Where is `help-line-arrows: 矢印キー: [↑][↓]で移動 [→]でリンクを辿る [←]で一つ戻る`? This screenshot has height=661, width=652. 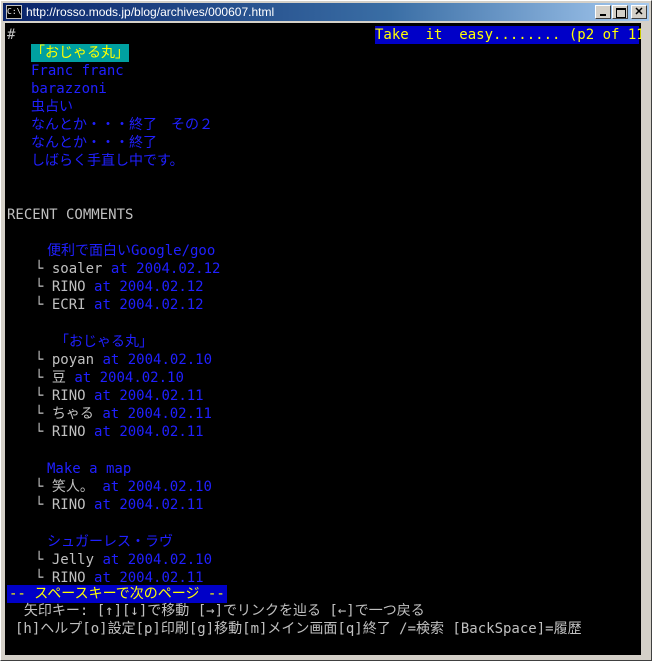
help-line-arrows: 矢印キー: [↑][↓]で移動 [→]でリンクを辿る [←]で一つ戻る is located at coordinates (216, 611).